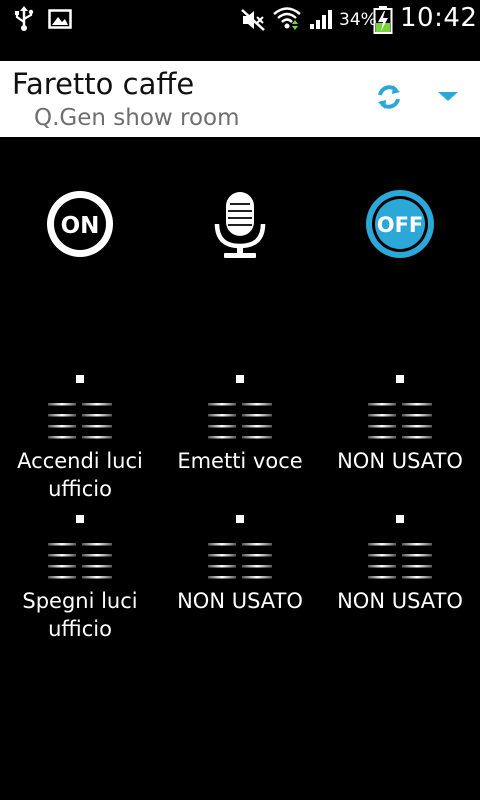 This screenshot has width=480, height=800. Describe the element at coordinates (80, 601) in the screenshot. I see `command-label-line1: Spegni luci` at that location.